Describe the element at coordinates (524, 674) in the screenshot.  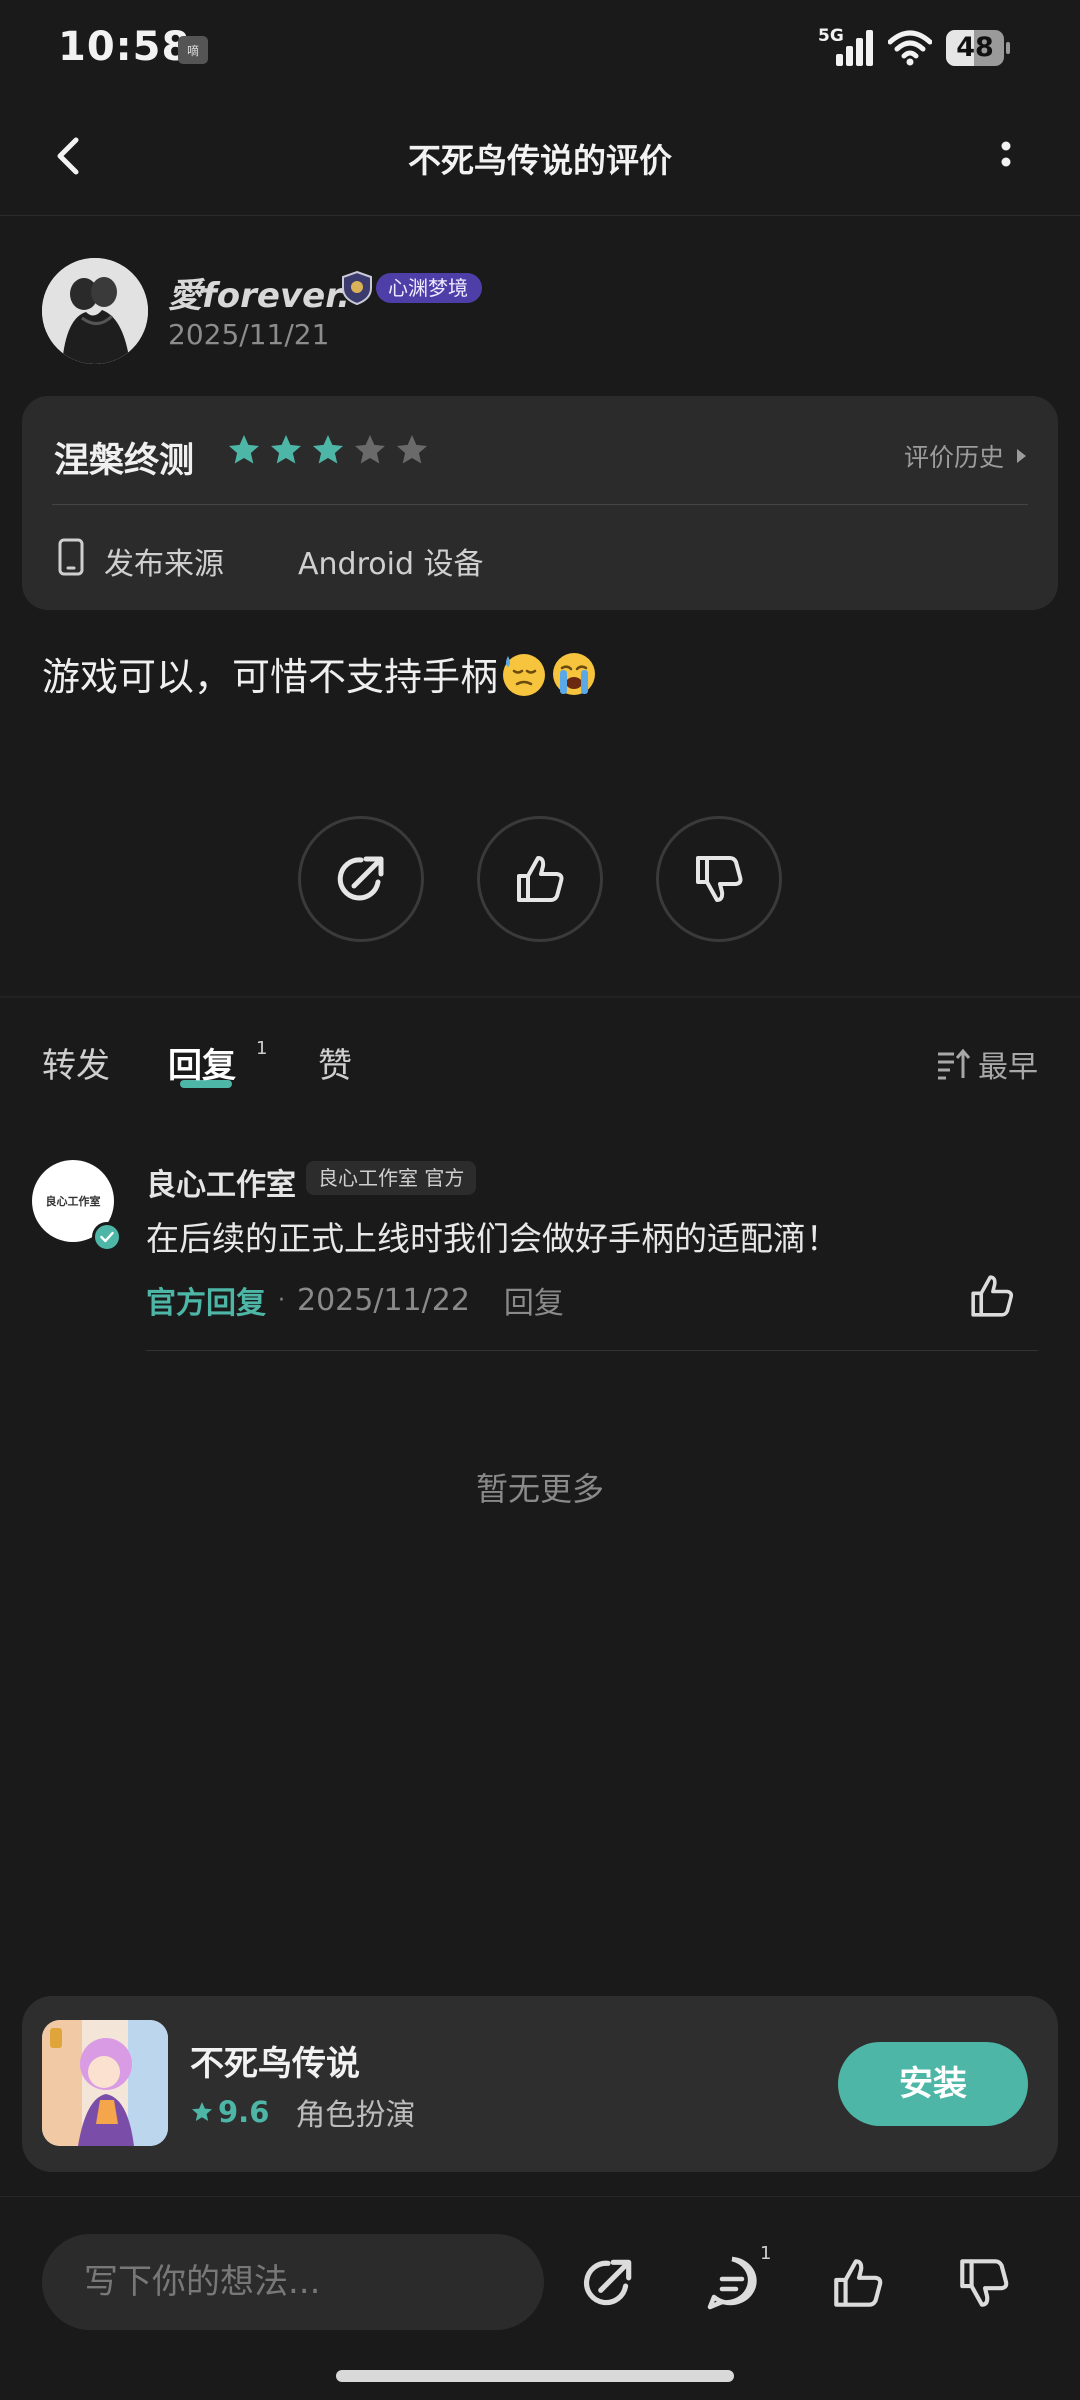
I see `downcast-sweat-emoji` at that location.